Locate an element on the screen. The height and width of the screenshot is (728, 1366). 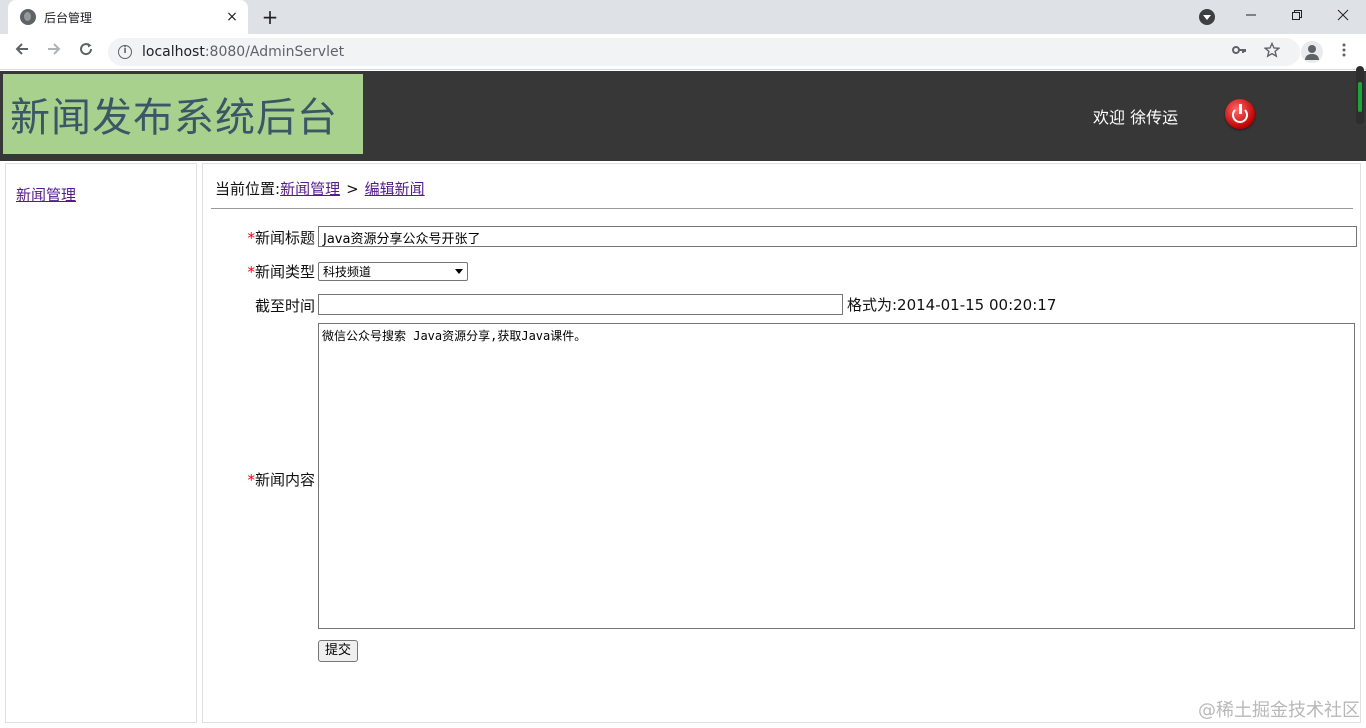
sidebar: 新闻管理 is located at coordinates (101, 443).